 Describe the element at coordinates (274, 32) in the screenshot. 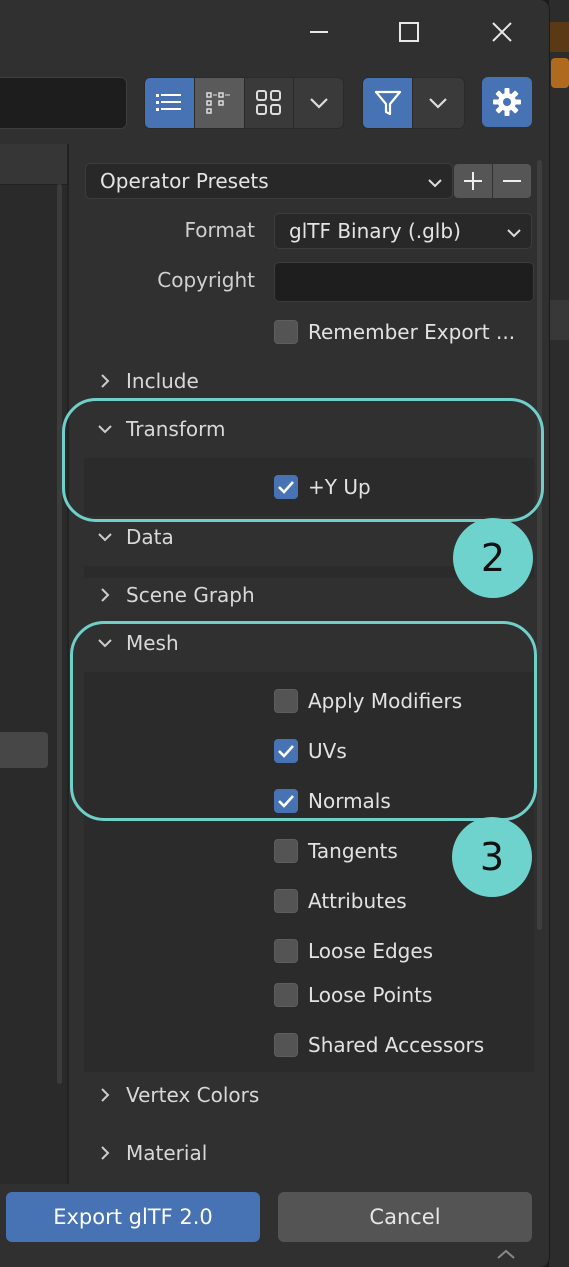

I see `title-bar` at that location.